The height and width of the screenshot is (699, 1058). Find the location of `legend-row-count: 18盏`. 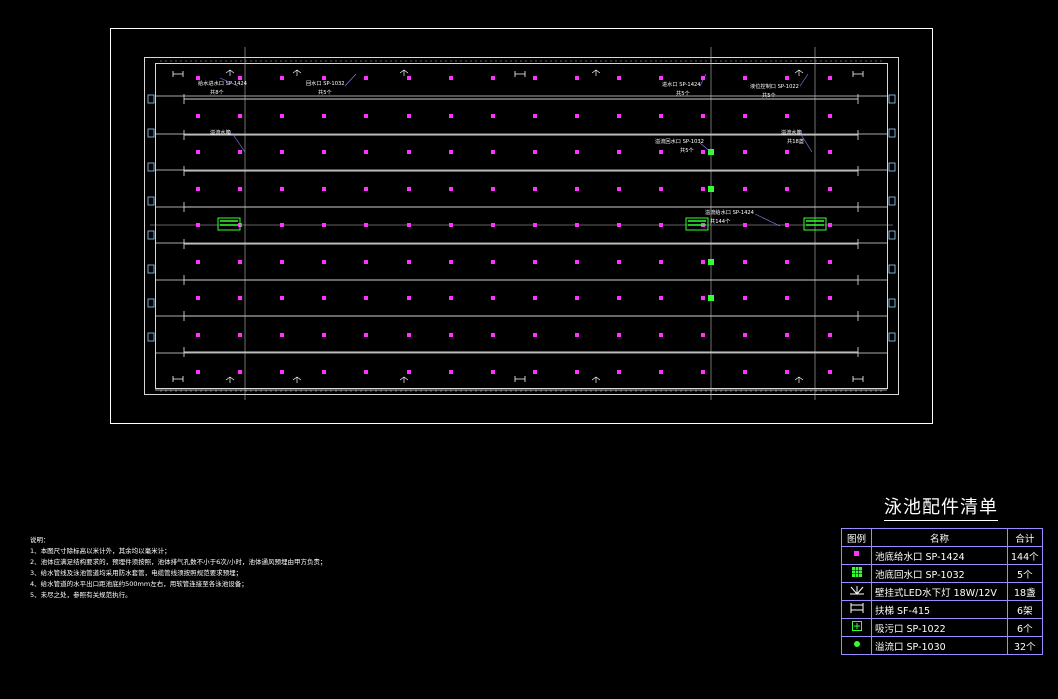

legend-row-count: 18盏 is located at coordinates (1025, 591).